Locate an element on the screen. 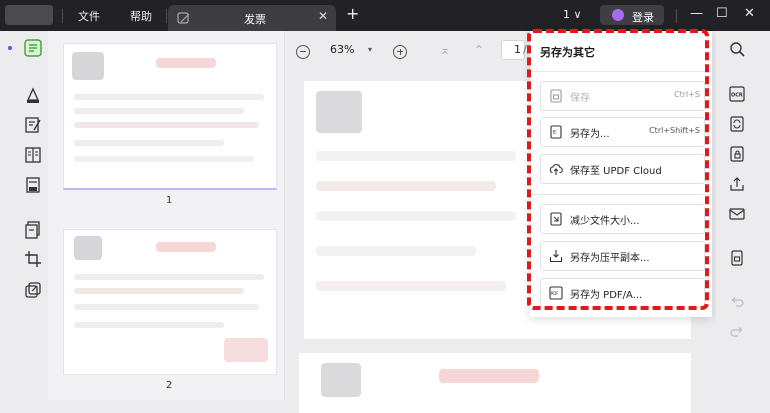 This screenshot has width=770, height=413. comment-highlight-icon is located at coordinates (33, 95).